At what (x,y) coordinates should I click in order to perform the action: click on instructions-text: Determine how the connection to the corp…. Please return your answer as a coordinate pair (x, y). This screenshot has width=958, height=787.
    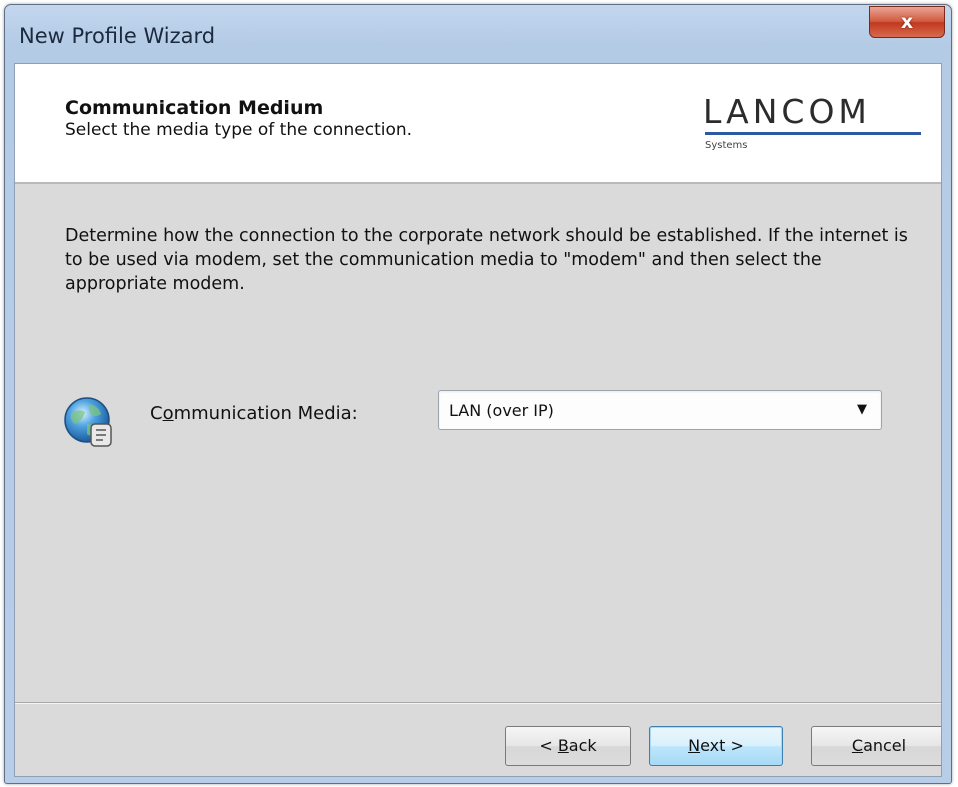
    Looking at the image, I should click on (486, 260).